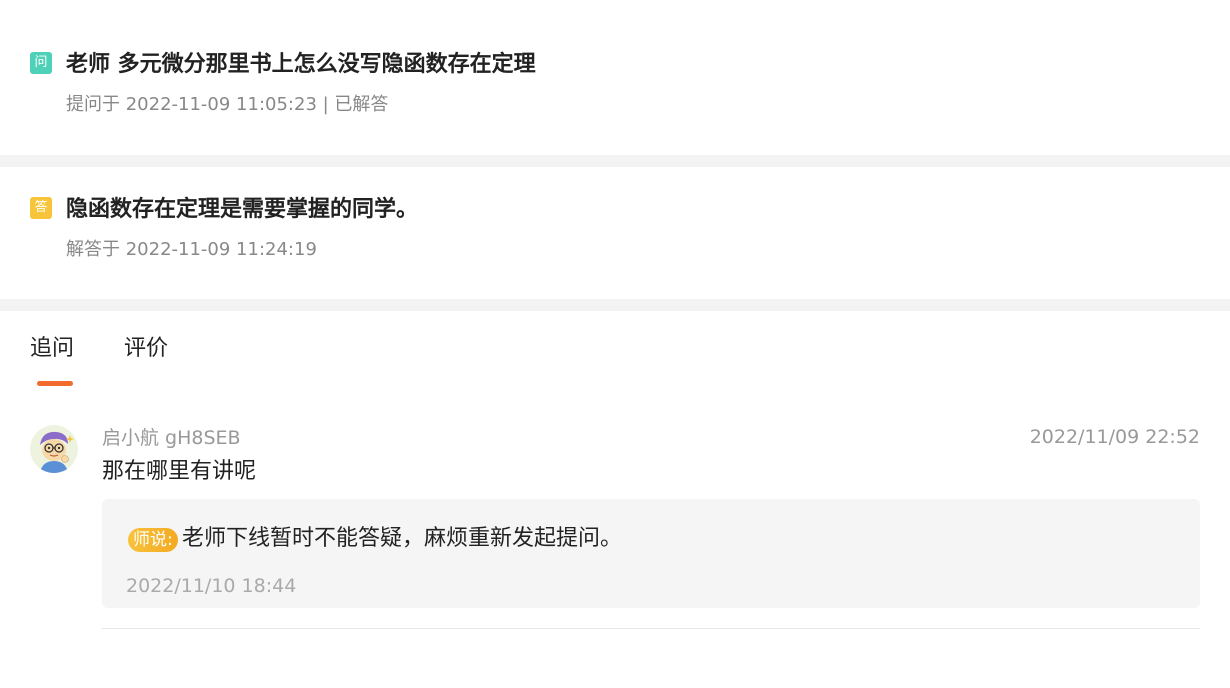  What do you see at coordinates (41, 63) in the screenshot?
I see `question-badge-icon: 问` at bounding box center [41, 63].